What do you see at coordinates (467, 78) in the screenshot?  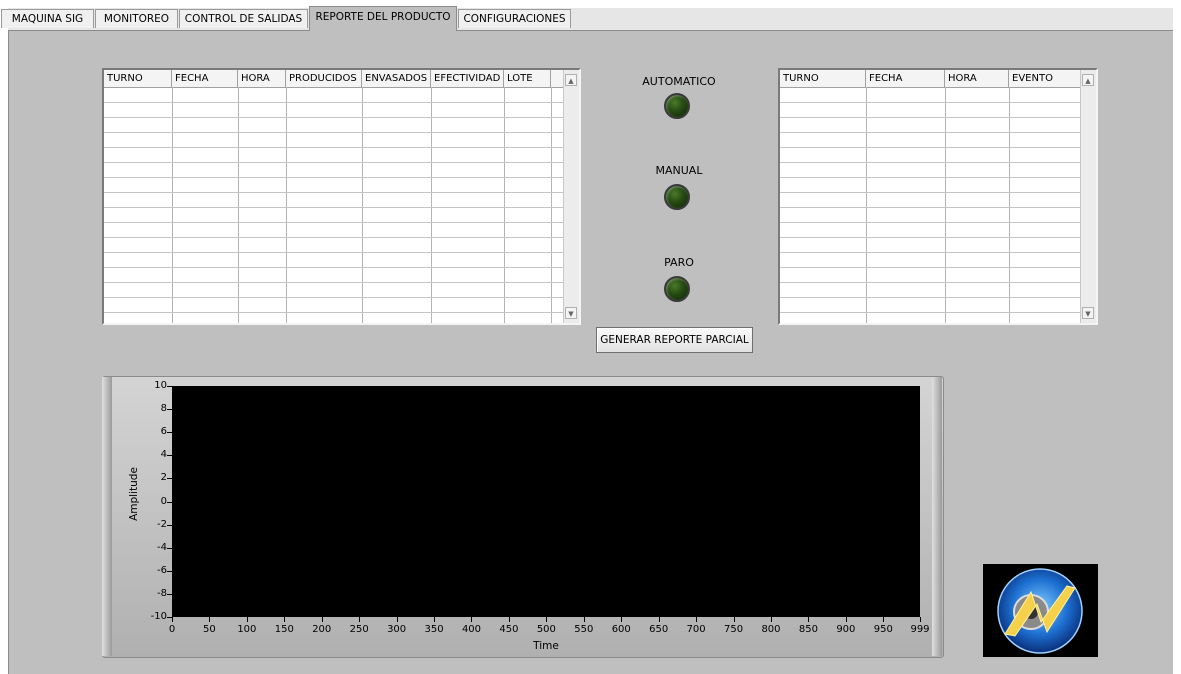 I see `column-header-efectividad: EFECTIVIDAD` at bounding box center [467, 78].